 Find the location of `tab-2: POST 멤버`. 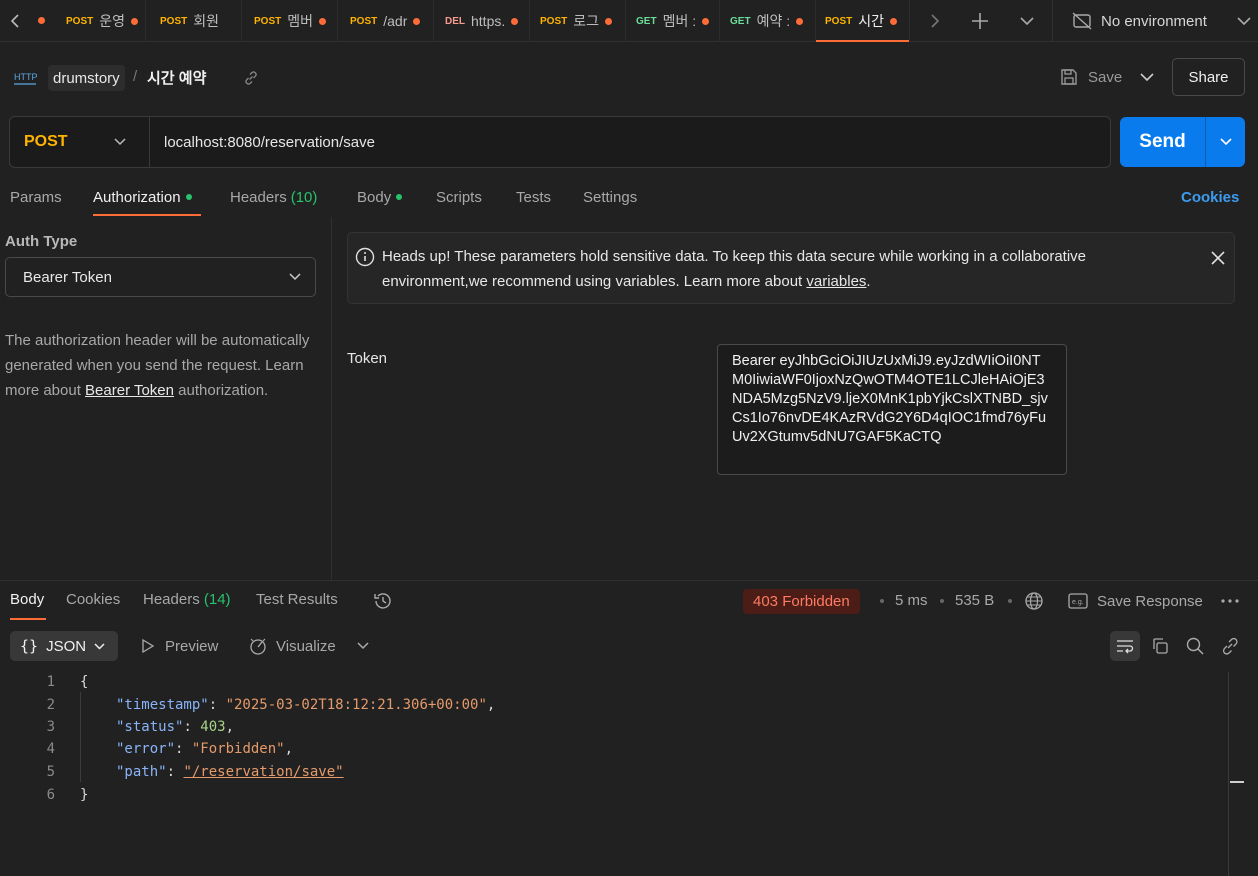

tab-2: POST 멤버 is located at coordinates (290, 21).